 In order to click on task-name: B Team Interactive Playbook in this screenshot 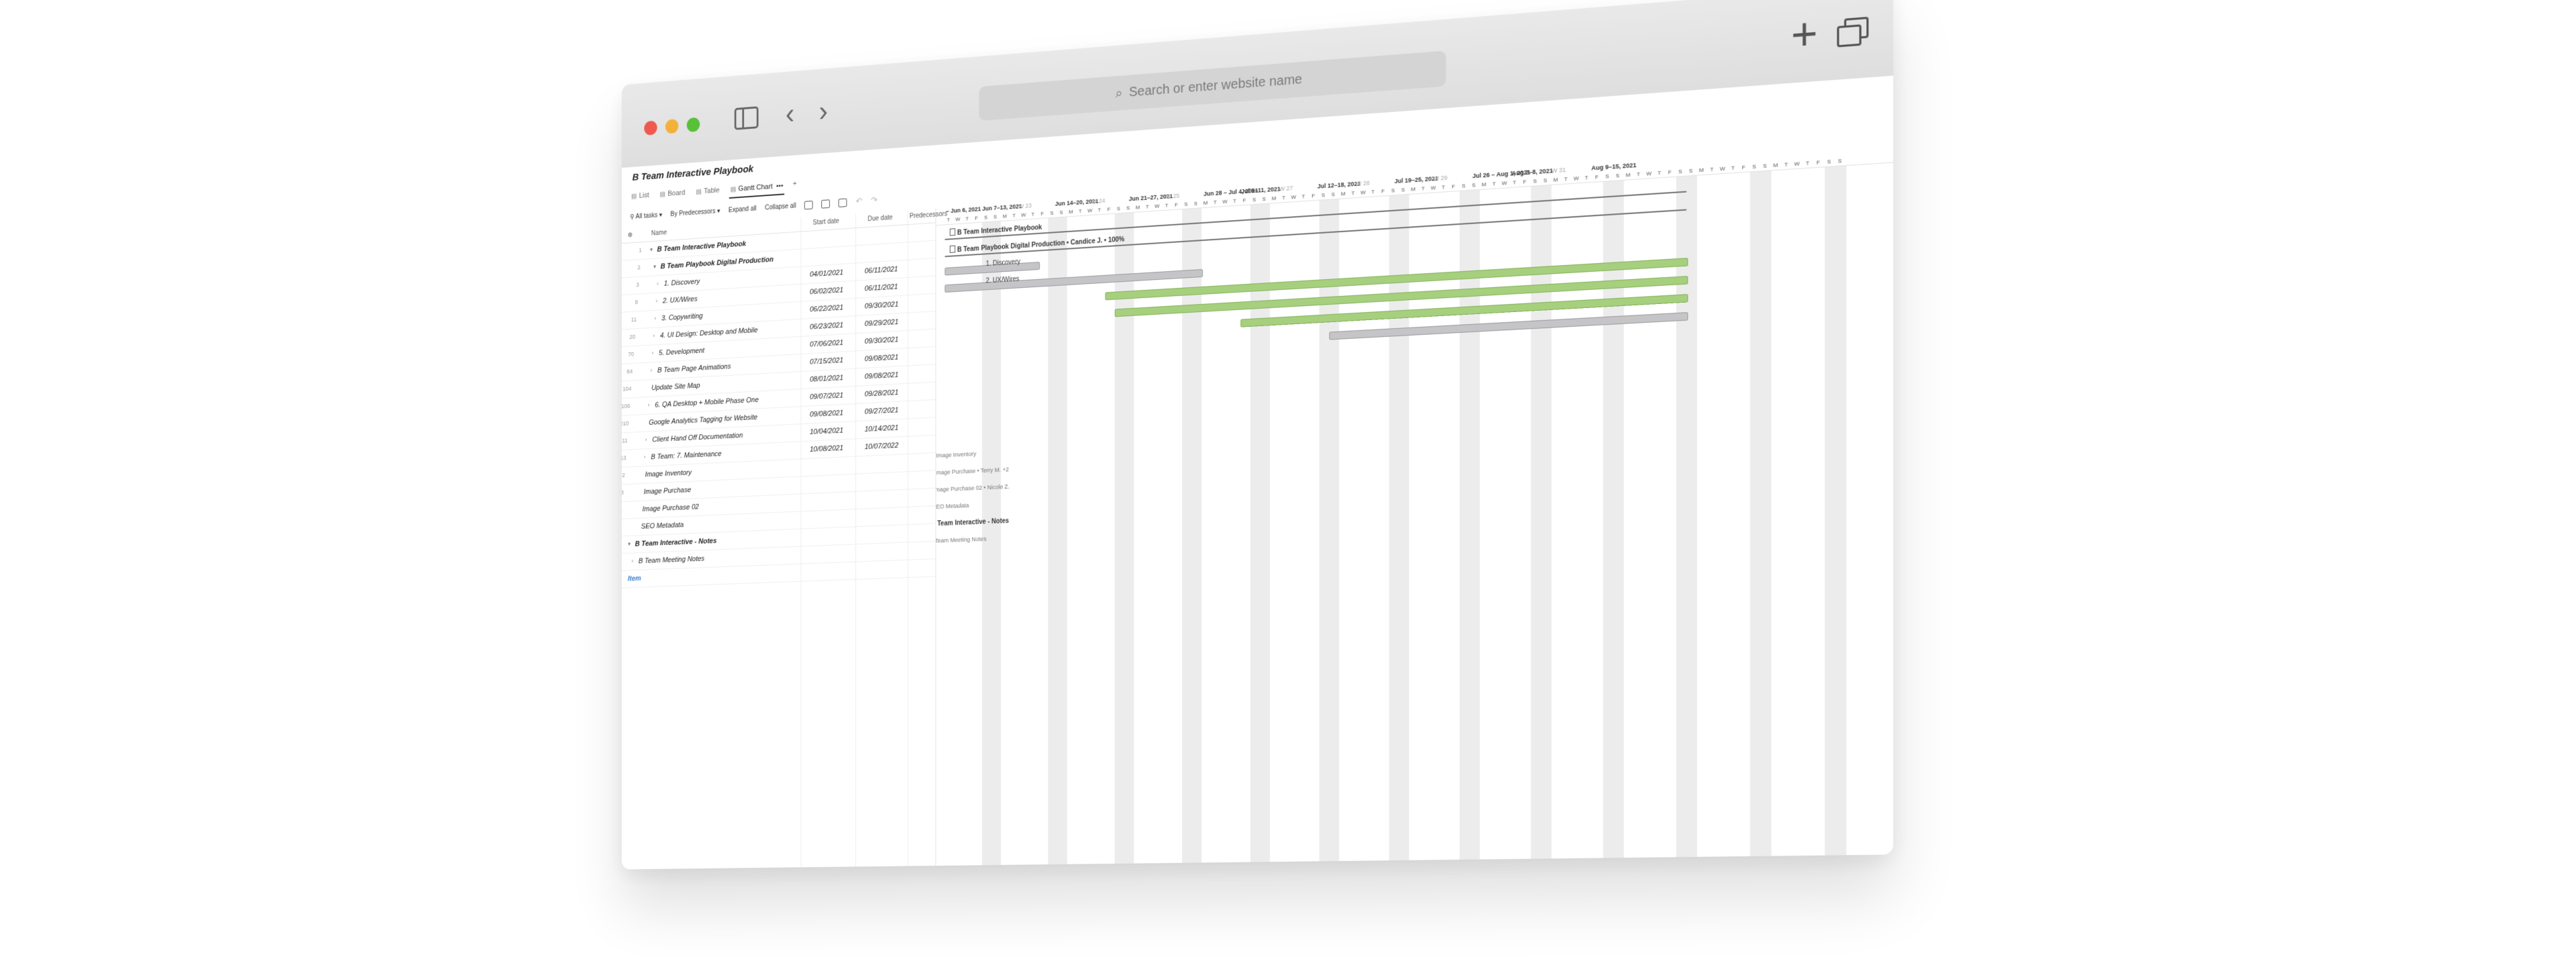, I will do `click(702, 247)`.